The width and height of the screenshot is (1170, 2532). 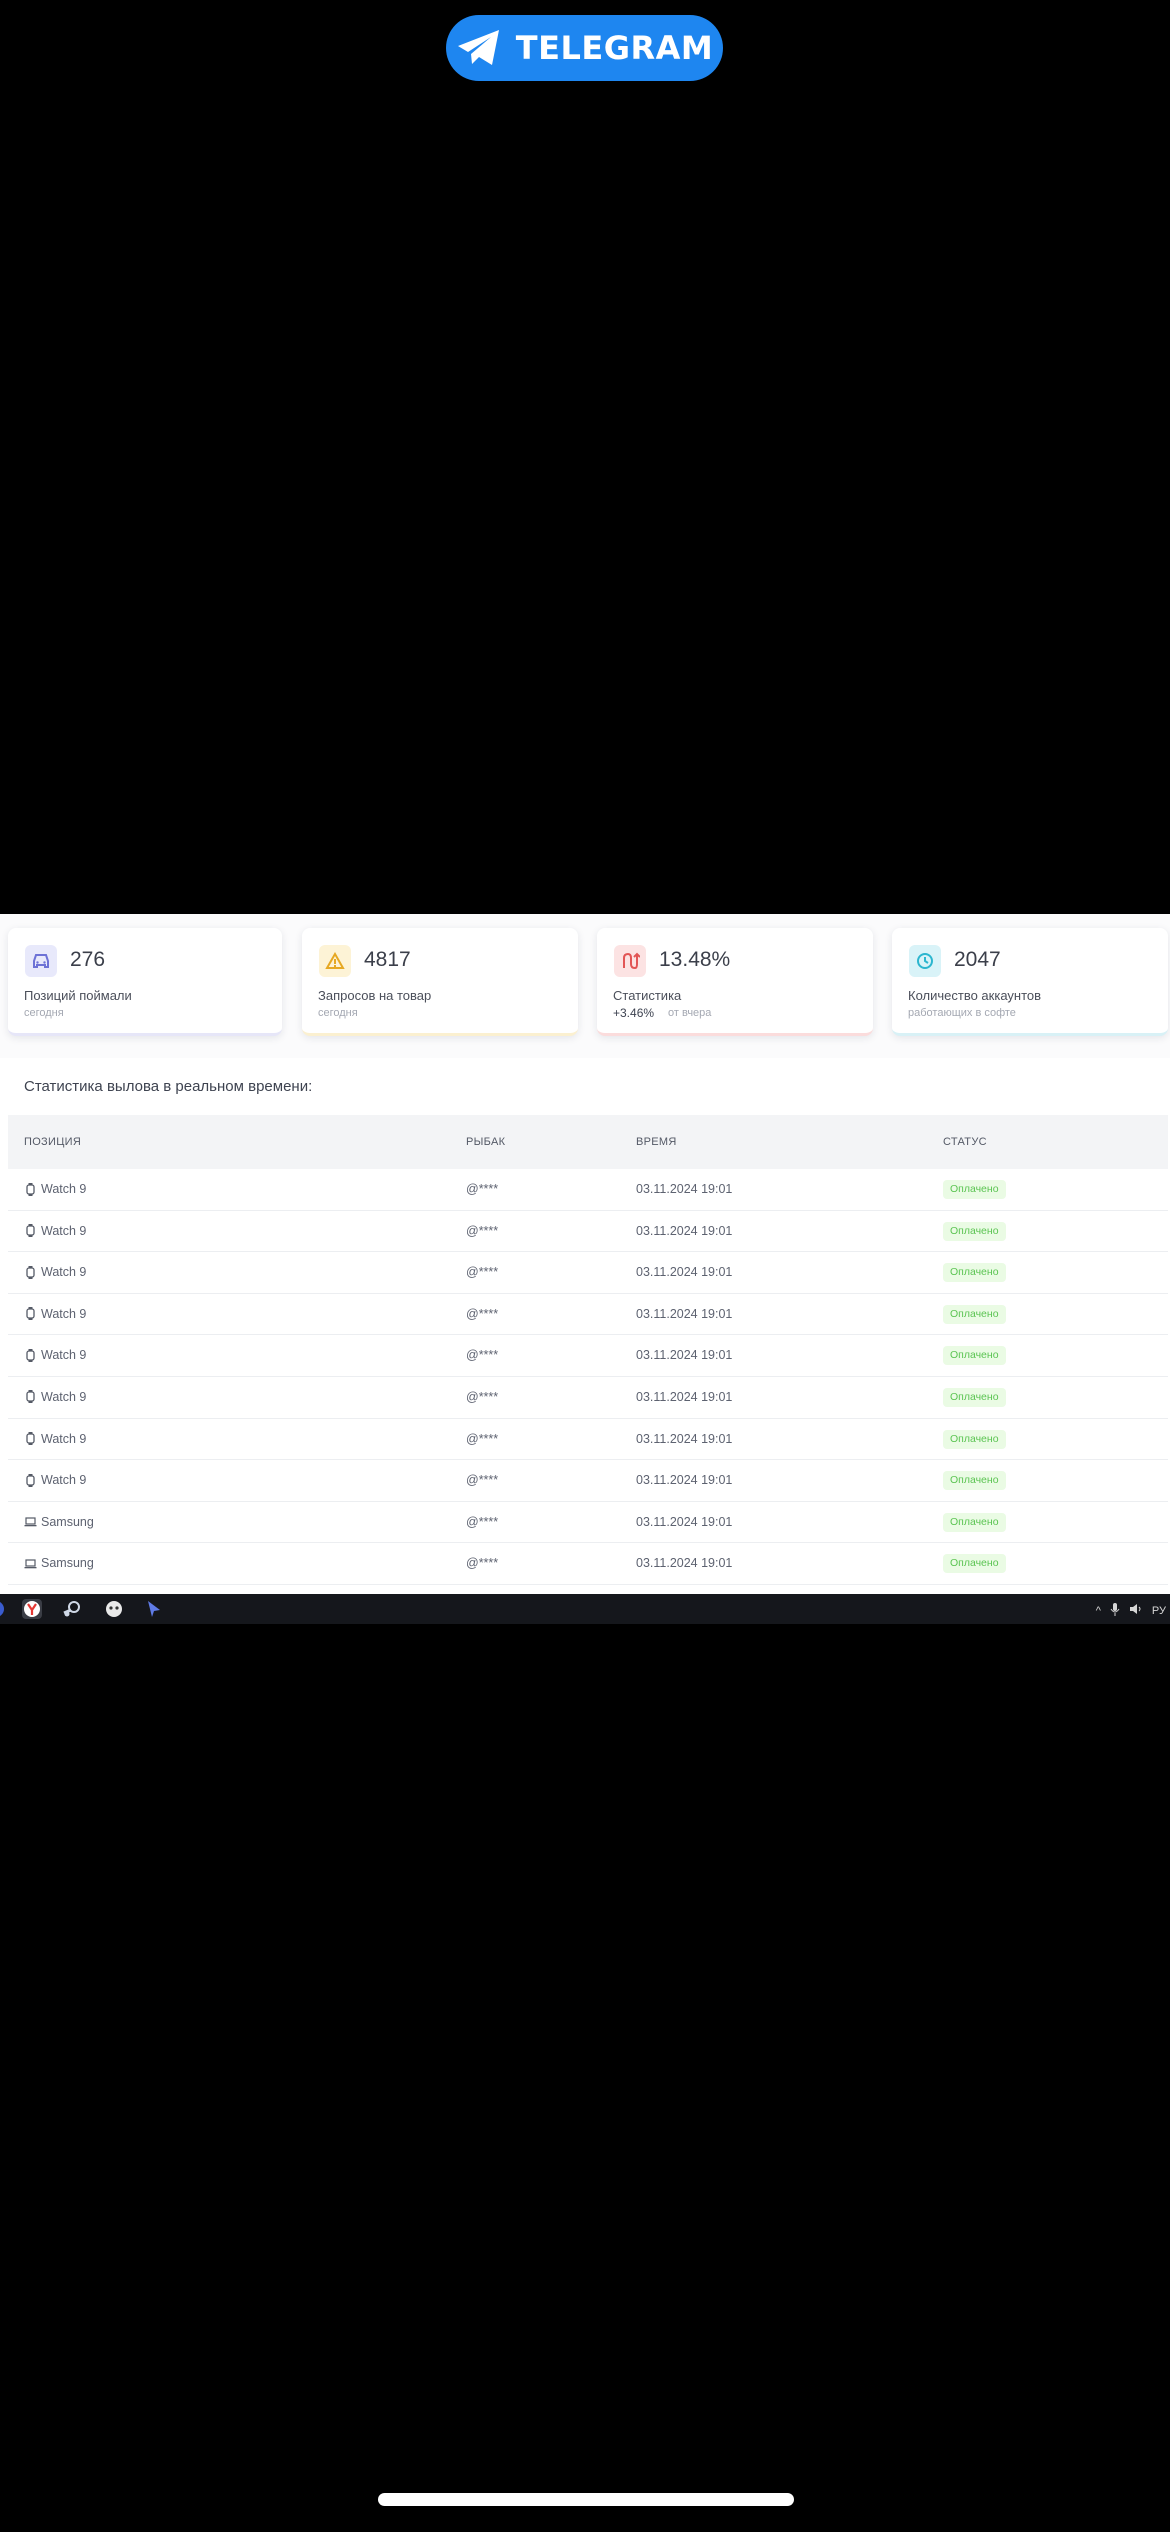 What do you see at coordinates (154, 1609) in the screenshot?
I see `cursor-icon` at bounding box center [154, 1609].